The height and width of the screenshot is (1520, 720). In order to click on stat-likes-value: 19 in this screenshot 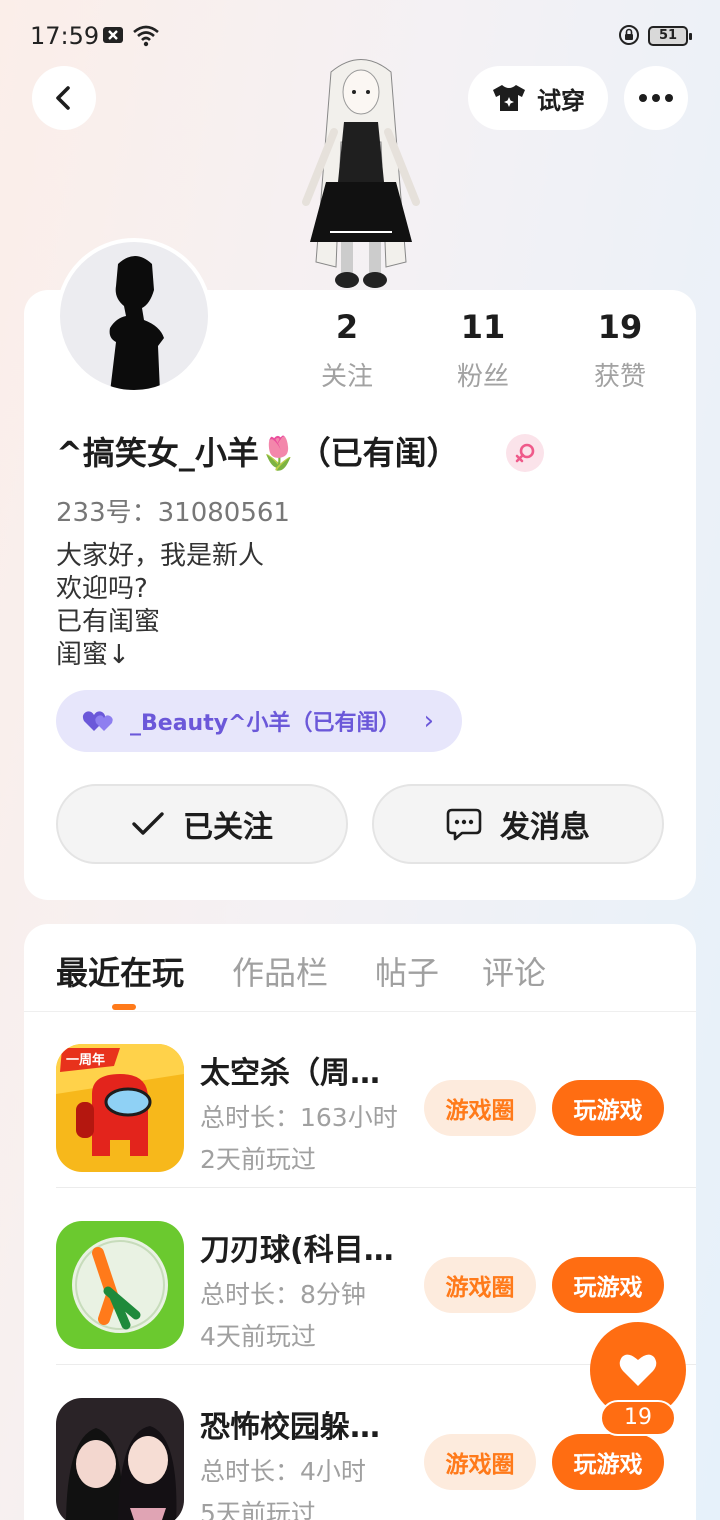, I will do `click(620, 327)`.